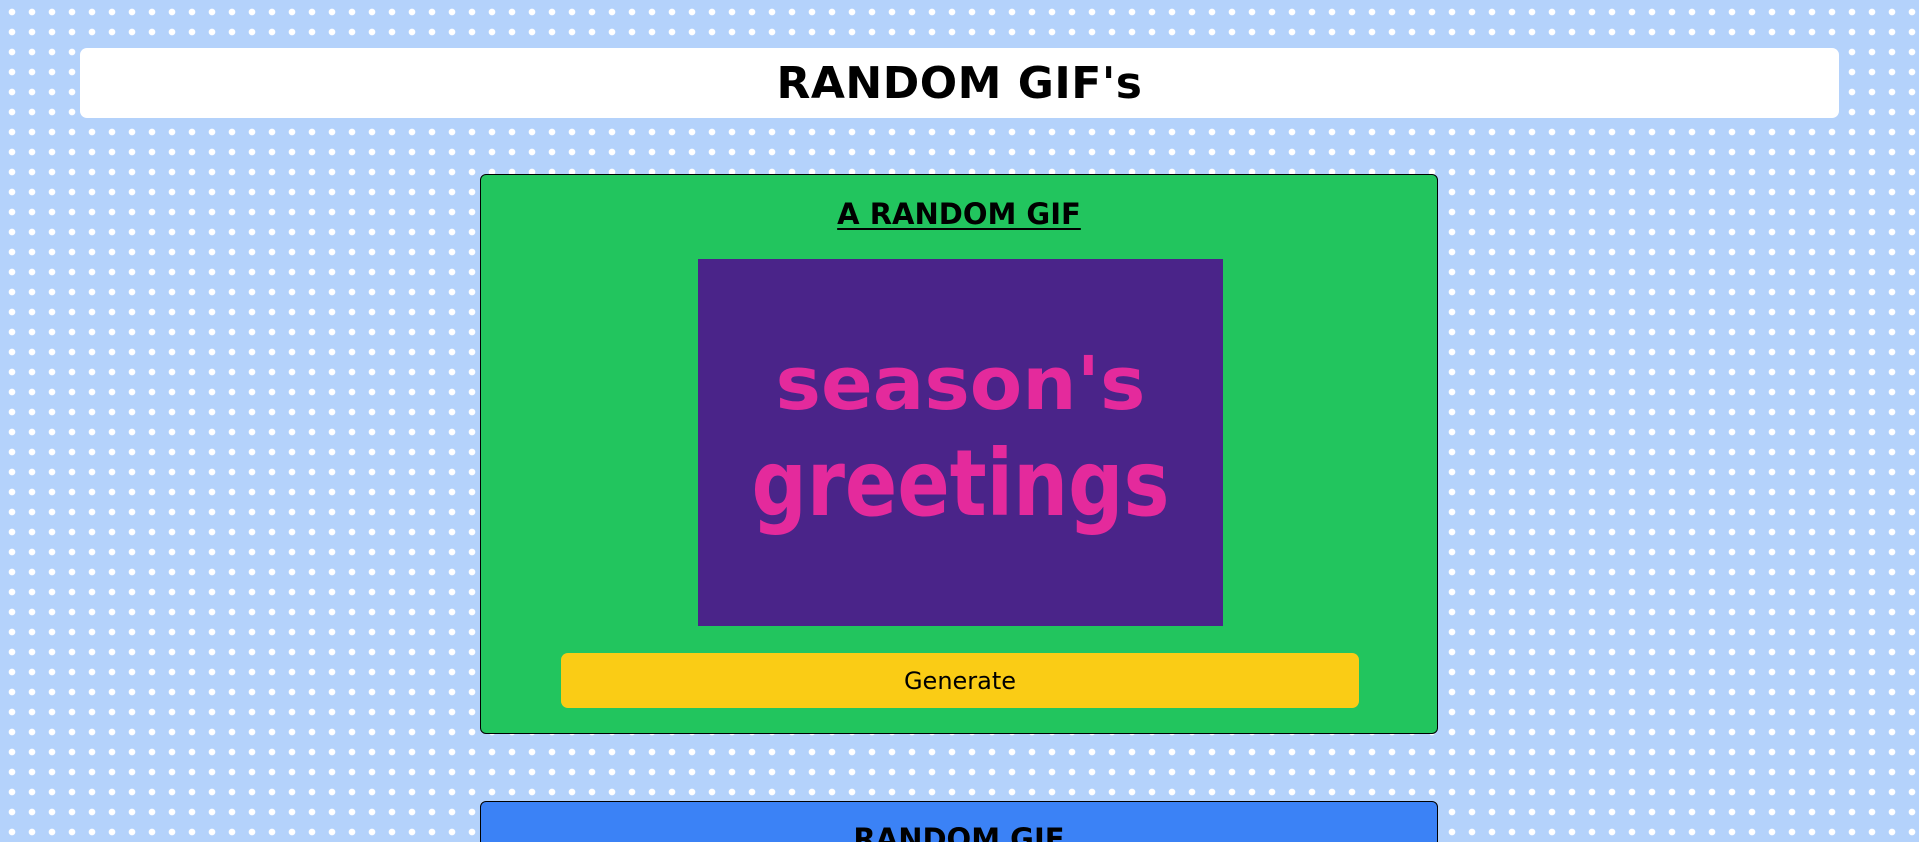  I want to click on page-title: RANDOM GIF's, so click(959, 83).